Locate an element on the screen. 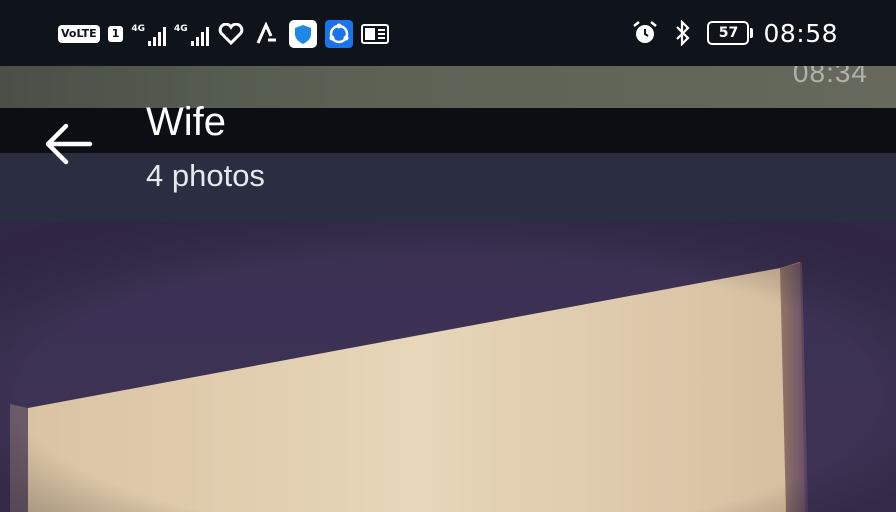 This screenshot has height=512, width=896. sim-indicator: 1 is located at coordinates (115, 34).